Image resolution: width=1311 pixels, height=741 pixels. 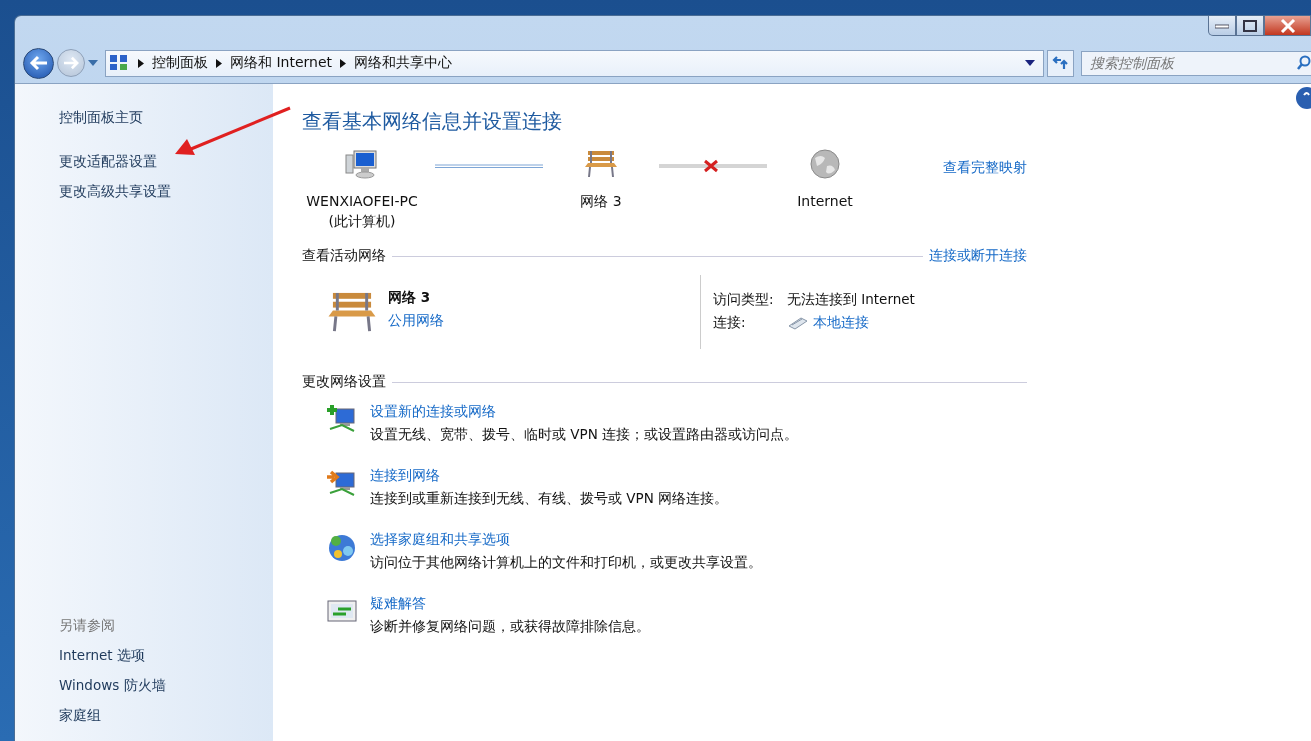 What do you see at coordinates (1303, 98) in the screenshot?
I see `help-icon` at bounding box center [1303, 98].